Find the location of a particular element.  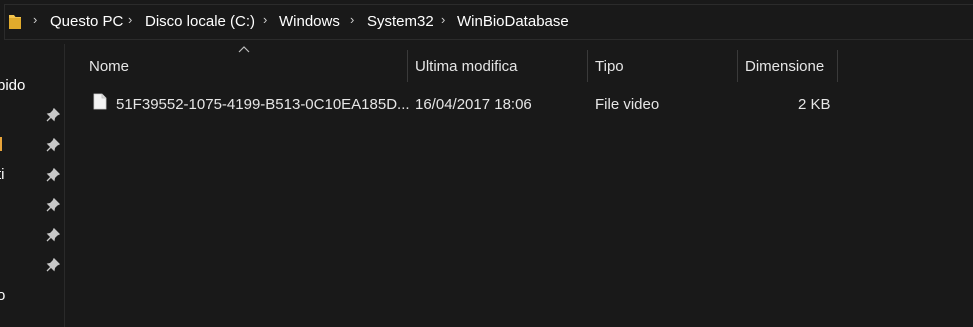

column-header-type: Tipo is located at coordinates (609, 66).